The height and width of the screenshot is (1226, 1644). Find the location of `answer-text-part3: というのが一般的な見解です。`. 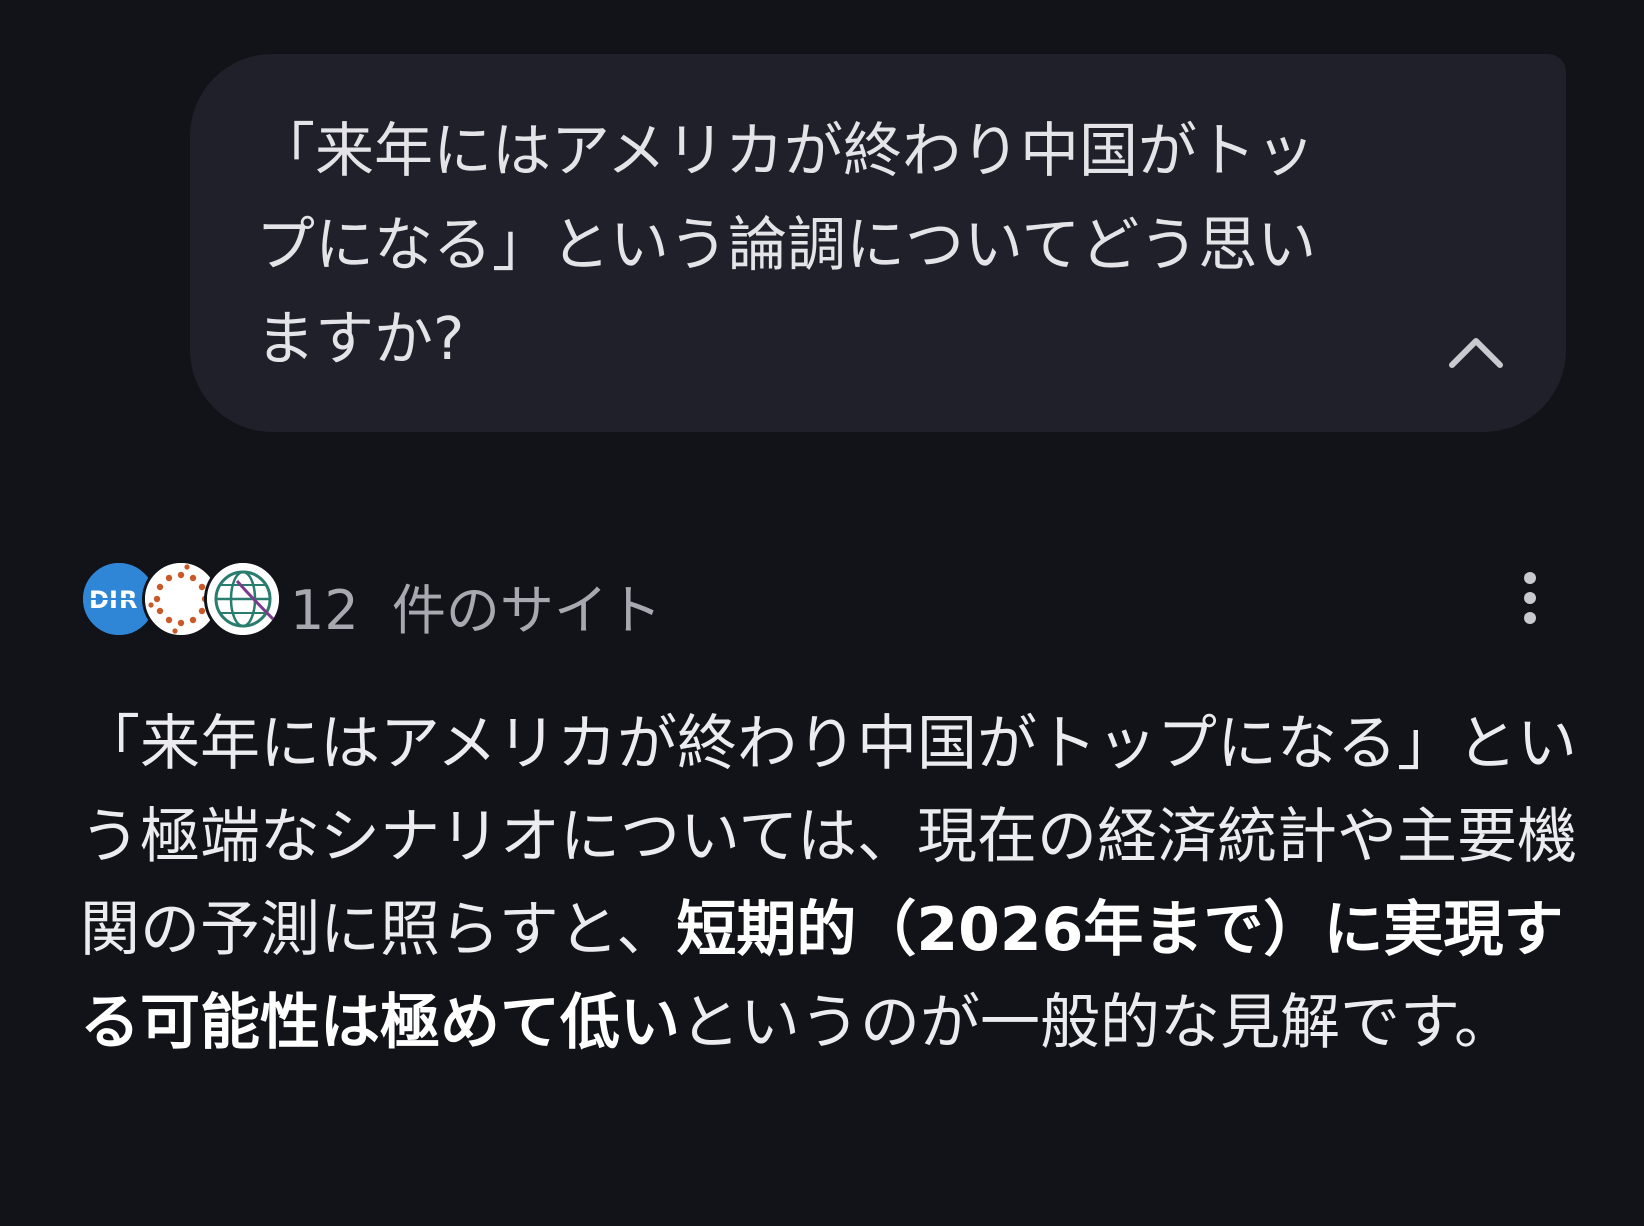

answer-text-part3: というのが一般的な見解です。 is located at coordinates (1097, 1023).